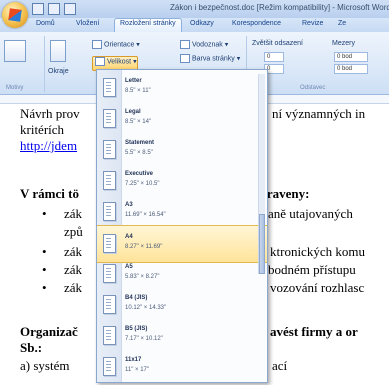  Describe the element at coordinates (314, 331) in the screenshot. I see `doc-heading: avést firmy a or` at that location.